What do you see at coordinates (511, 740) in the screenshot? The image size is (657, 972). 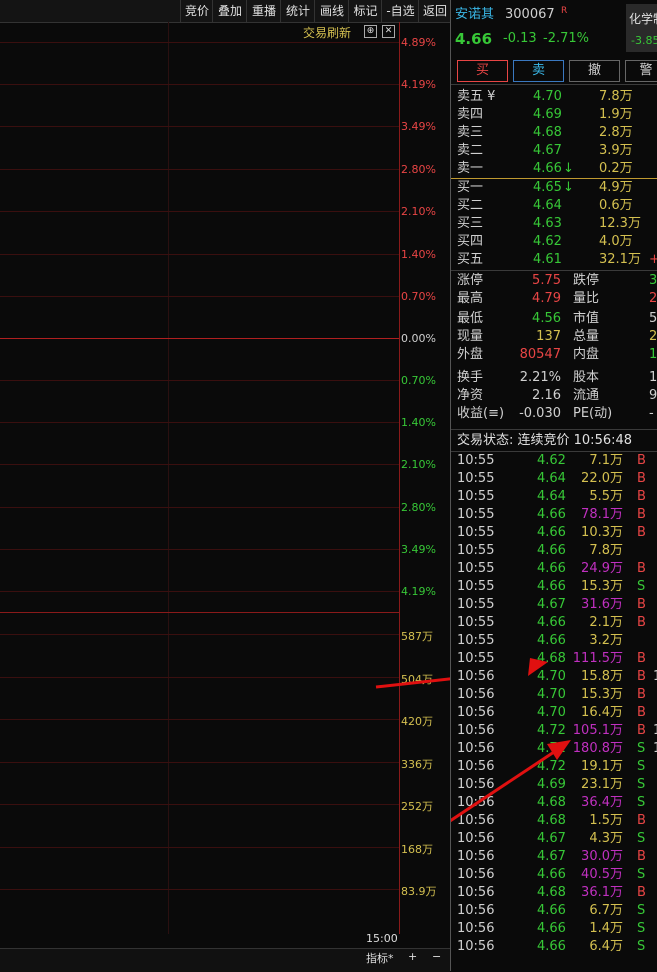 I see `annotation-arrows-right` at bounding box center [511, 740].